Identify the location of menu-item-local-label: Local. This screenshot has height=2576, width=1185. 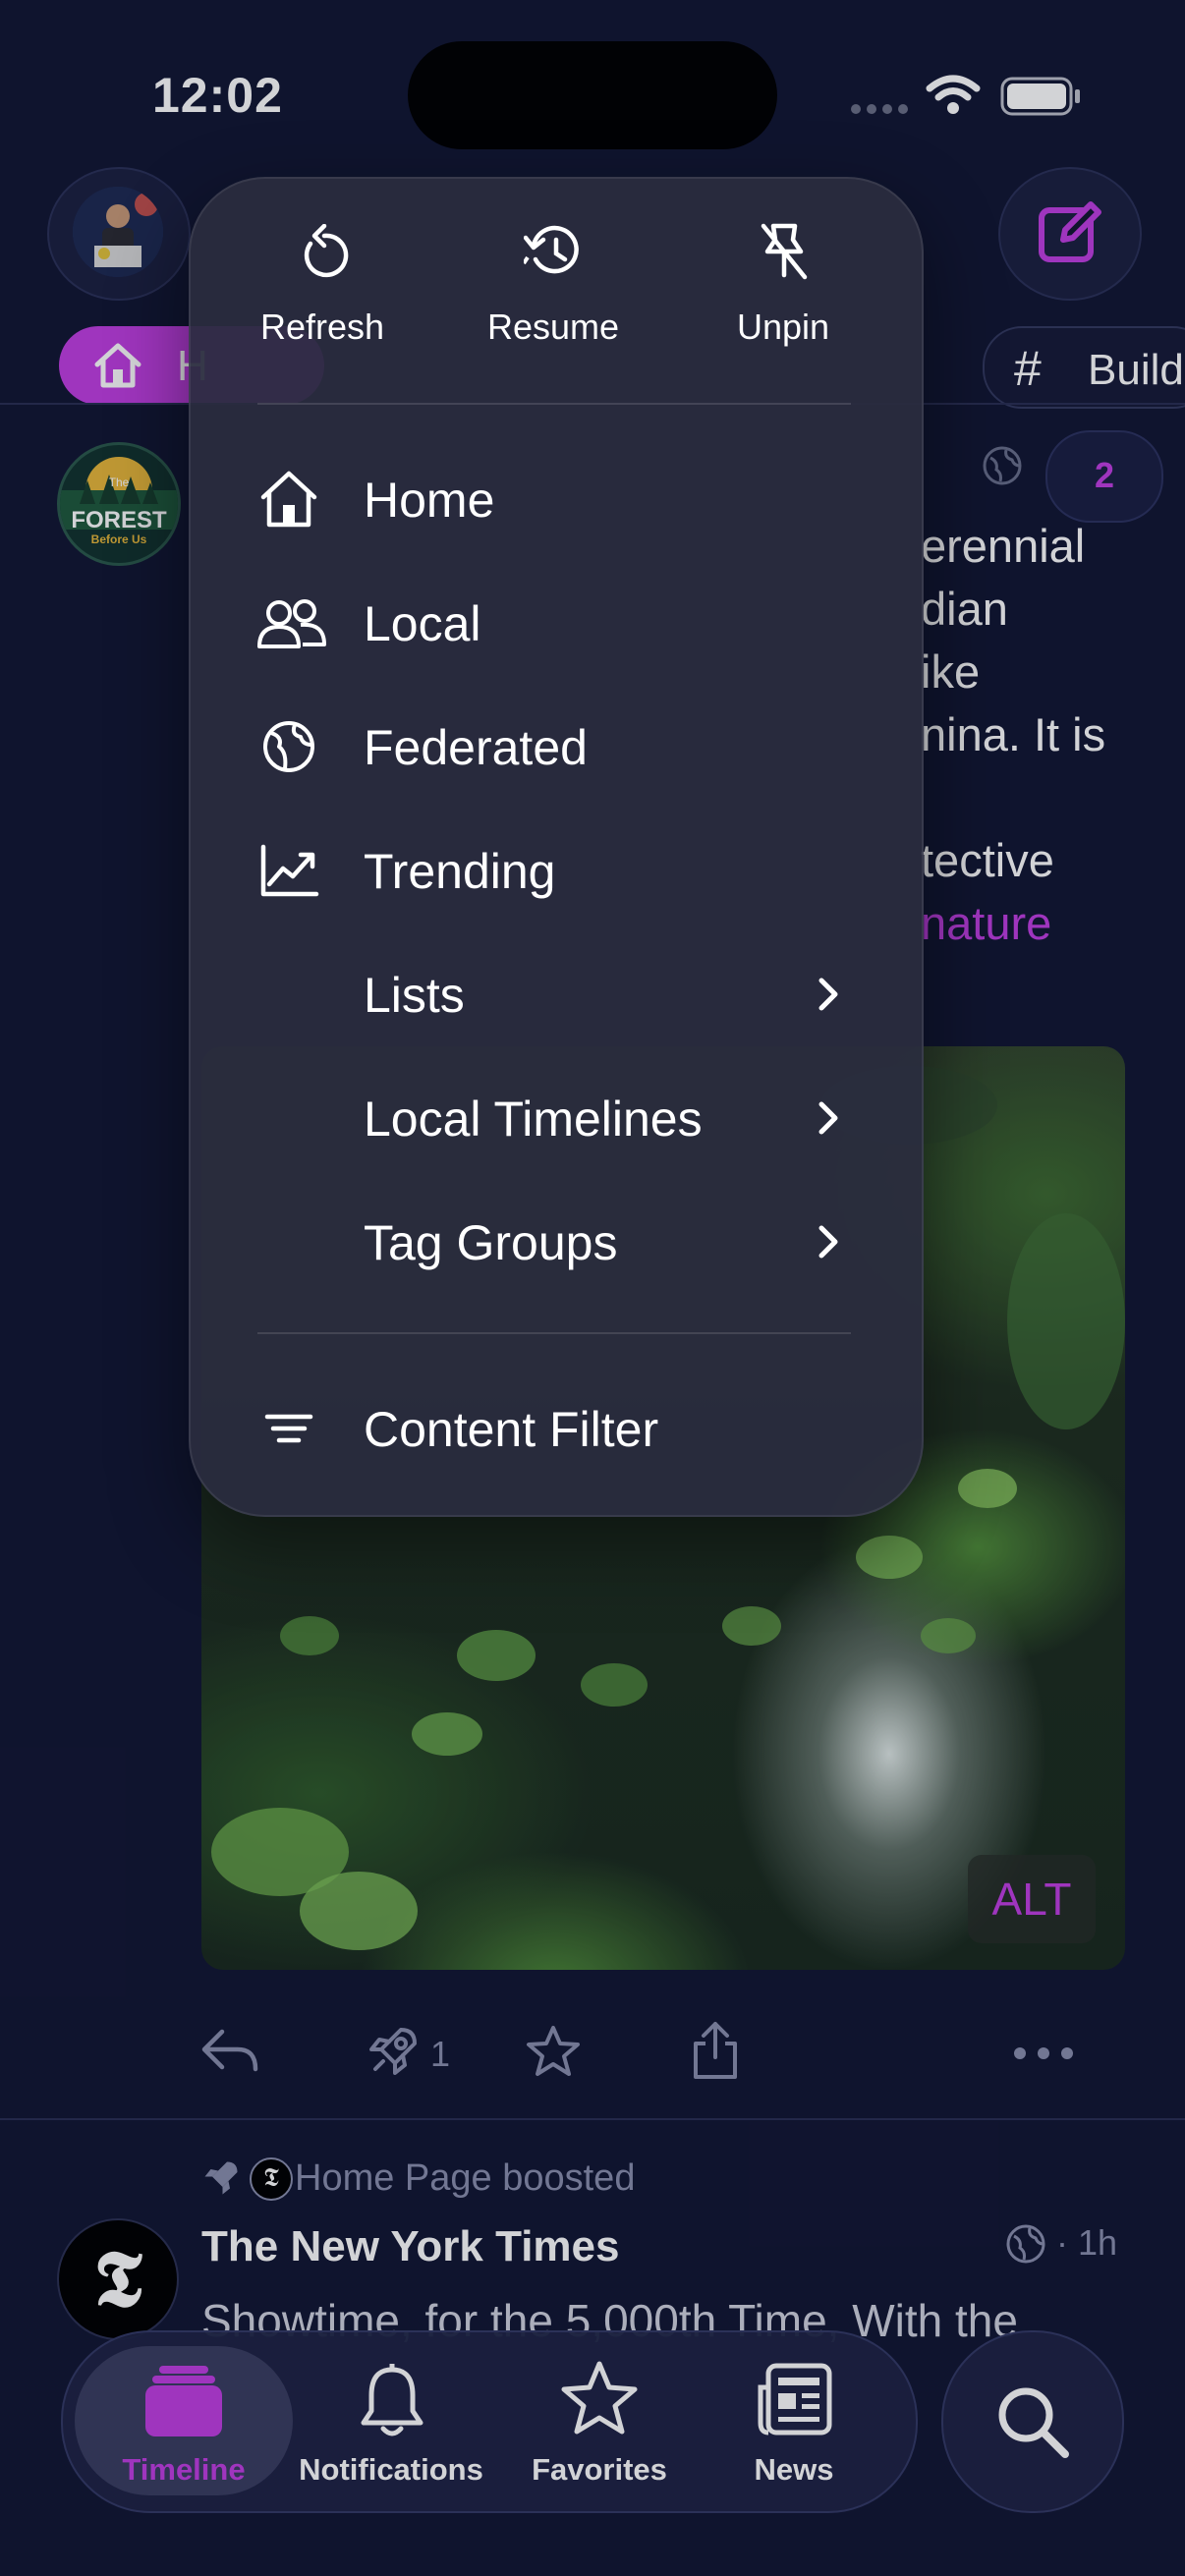
(423, 623).